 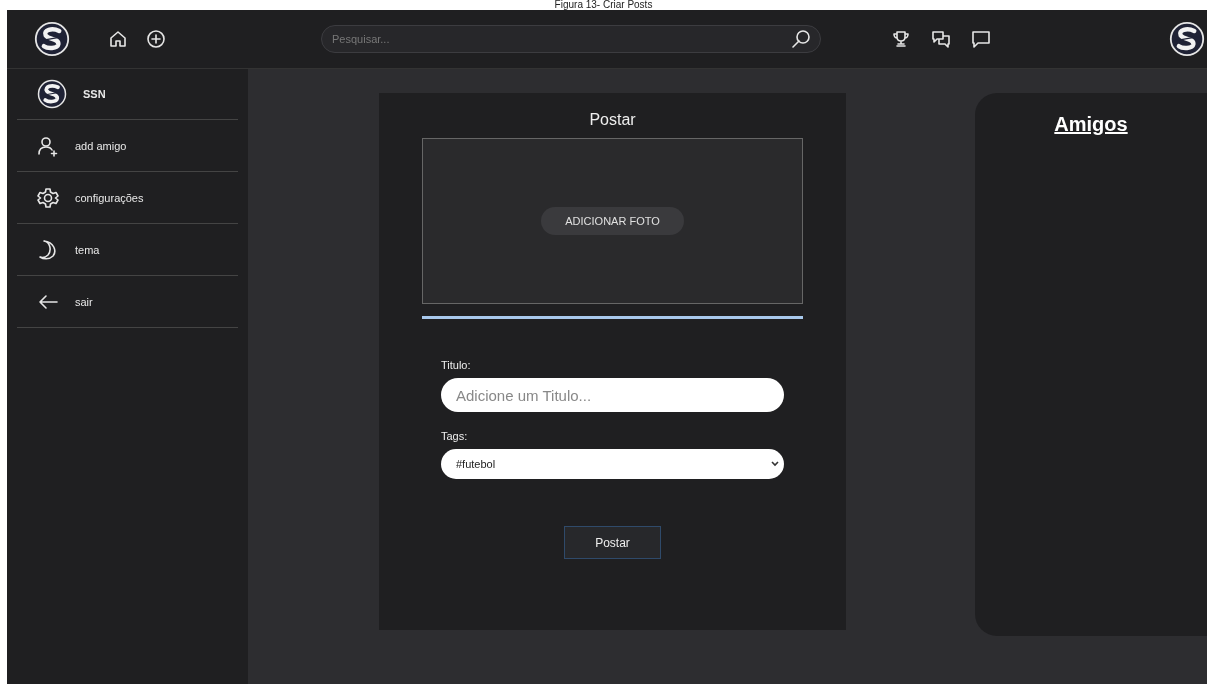 What do you see at coordinates (118, 39) in the screenshot?
I see `home-icon` at bounding box center [118, 39].